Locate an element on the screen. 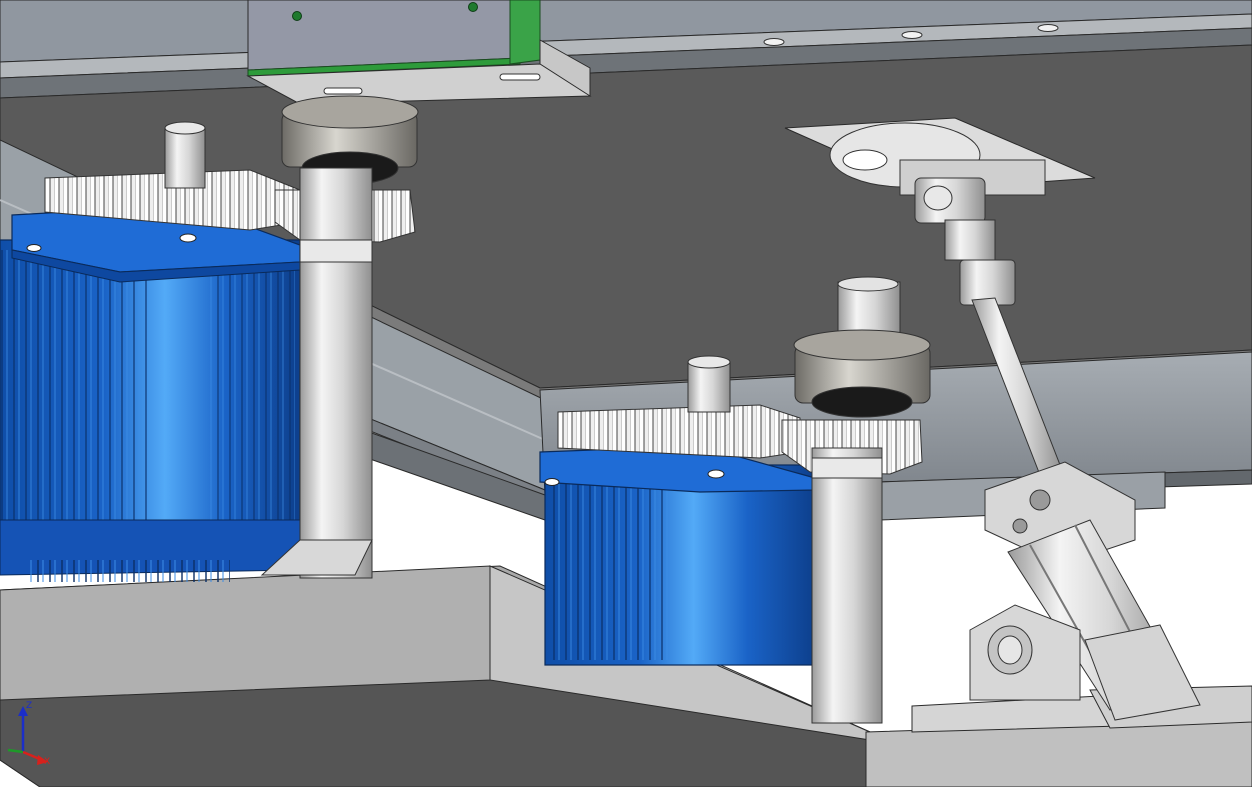  servo-motor-left is located at coordinates (150, 393).